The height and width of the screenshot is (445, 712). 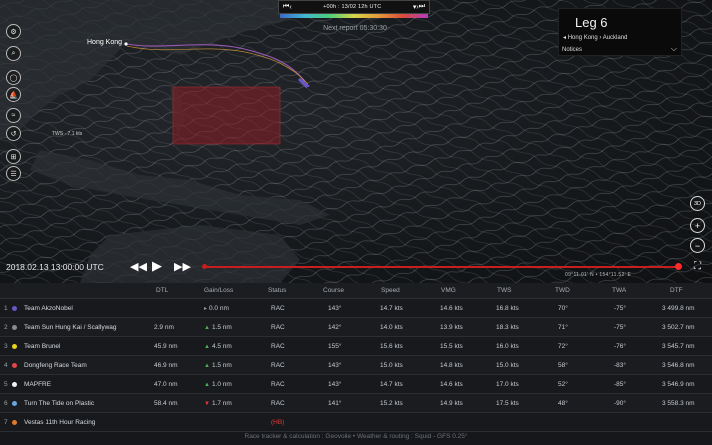 I want to click on chevron-down-icon: ⌵, so click(x=674, y=49).